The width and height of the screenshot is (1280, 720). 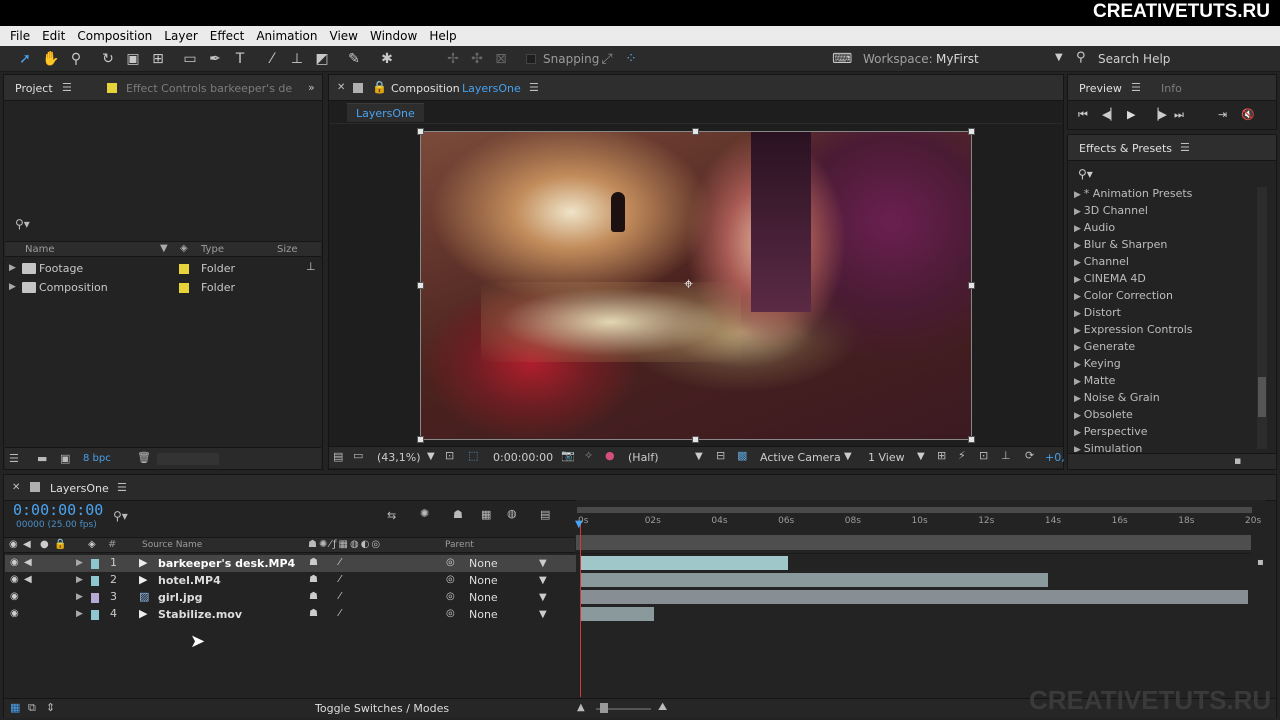 What do you see at coordinates (311, 87) in the screenshot?
I see `panel-overflow-icon: »` at bounding box center [311, 87].